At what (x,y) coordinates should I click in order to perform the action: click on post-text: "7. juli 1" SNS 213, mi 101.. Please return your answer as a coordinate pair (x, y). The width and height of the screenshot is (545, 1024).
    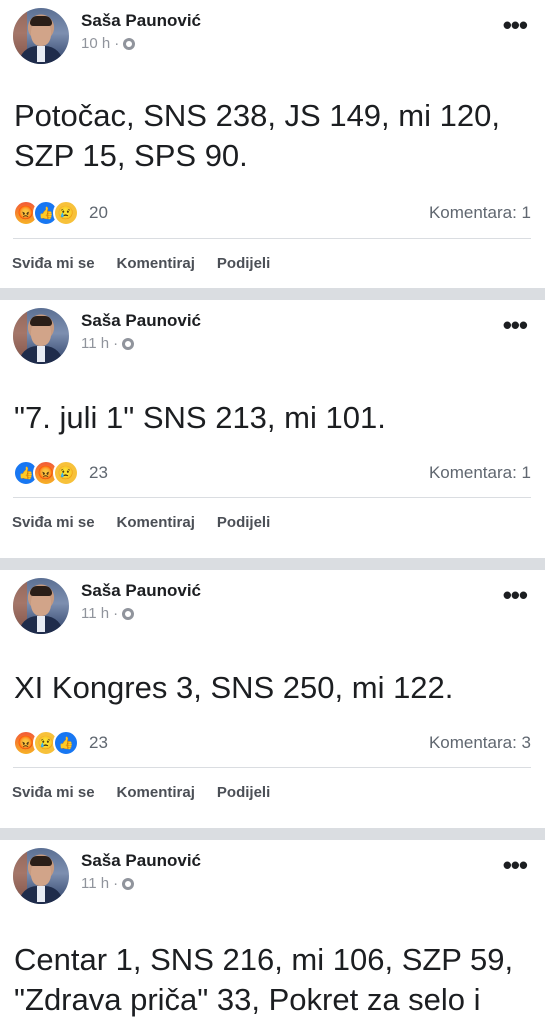
    Looking at the image, I should click on (200, 417).